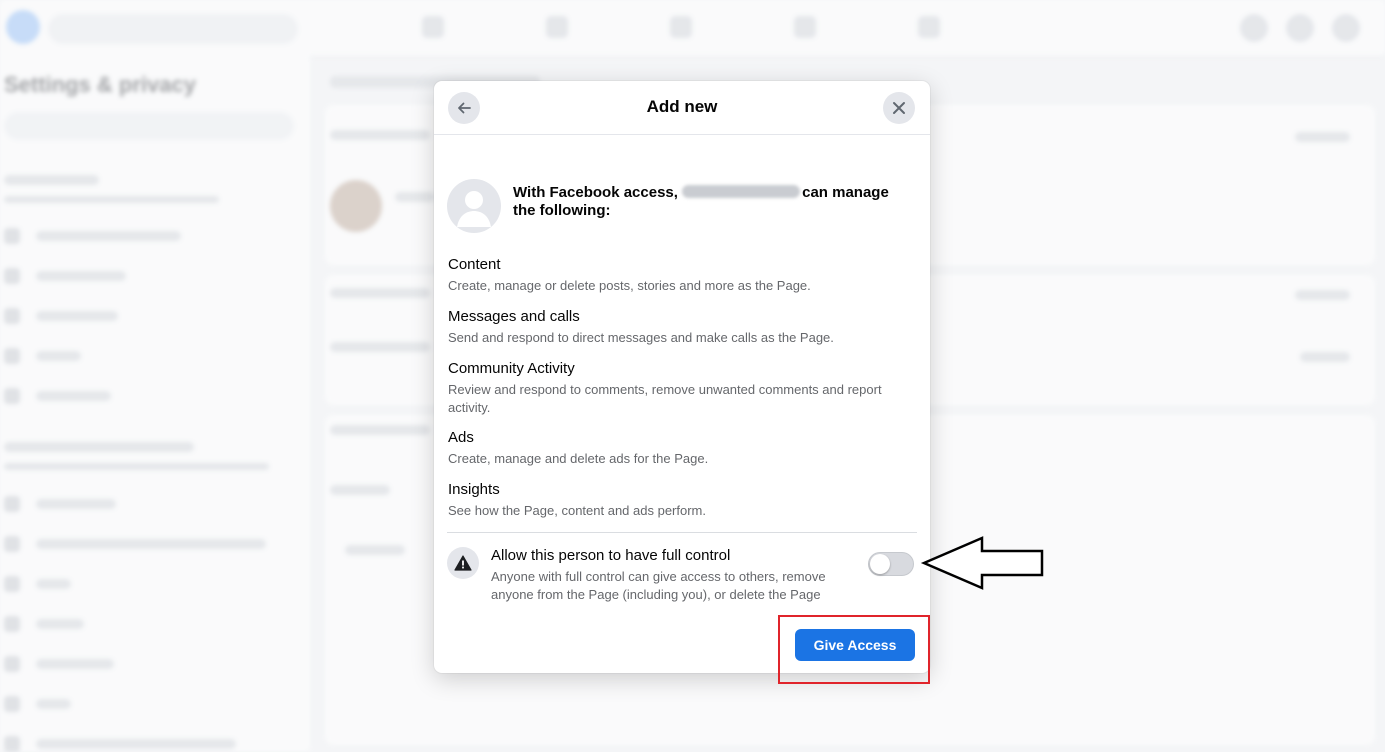 Image resolution: width=1385 pixels, height=752 pixels. I want to click on video-icon, so click(557, 27).